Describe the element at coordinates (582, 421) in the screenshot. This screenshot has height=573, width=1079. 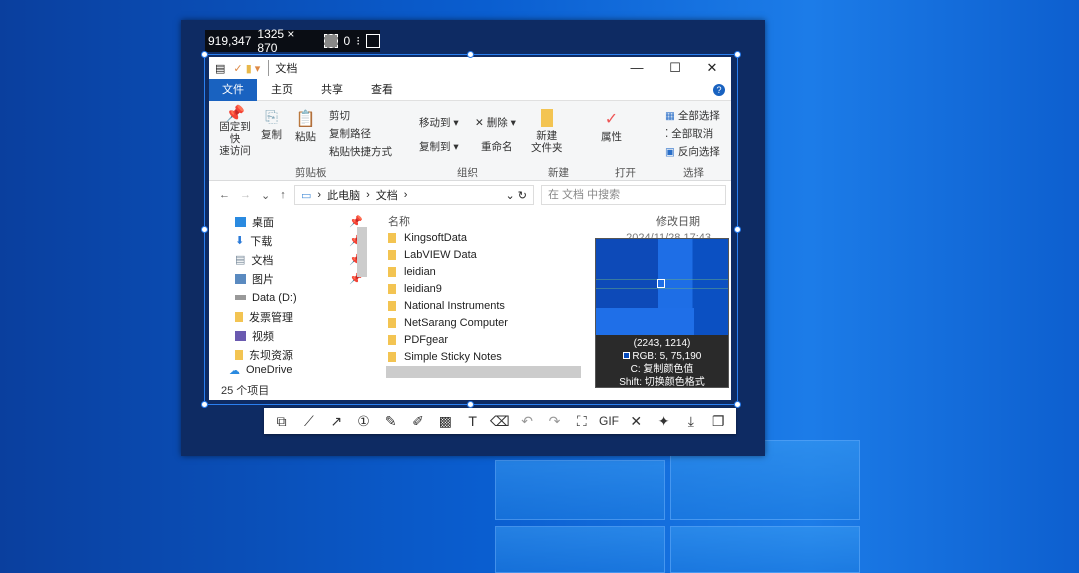
I see `scroll-capture-icon: ⛶` at that location.